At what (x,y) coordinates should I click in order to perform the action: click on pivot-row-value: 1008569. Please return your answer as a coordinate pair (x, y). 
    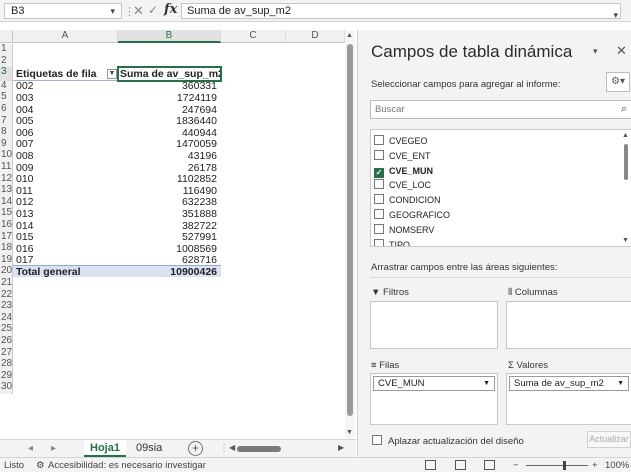
    Looking at the image, I should click on (168, 249).